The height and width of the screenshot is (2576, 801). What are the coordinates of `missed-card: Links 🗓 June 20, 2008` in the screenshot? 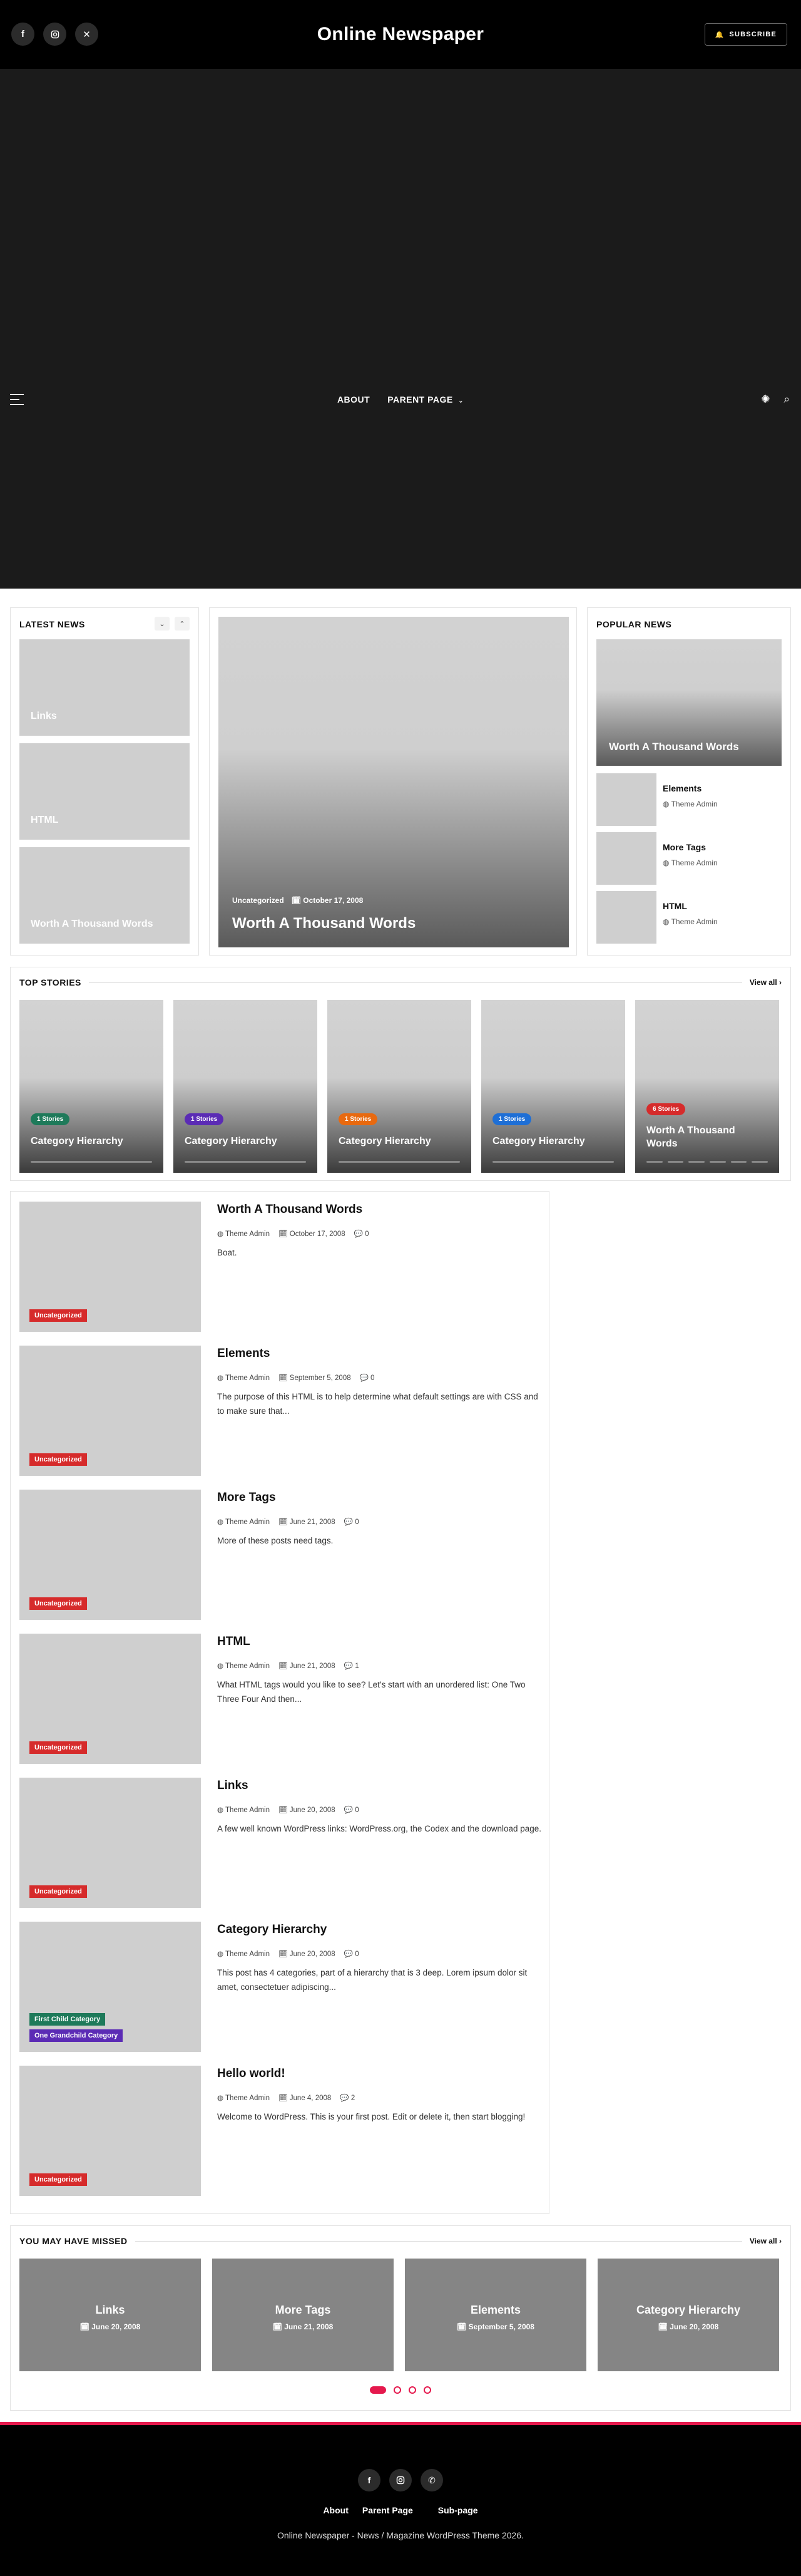 It's located at (110, 2315).